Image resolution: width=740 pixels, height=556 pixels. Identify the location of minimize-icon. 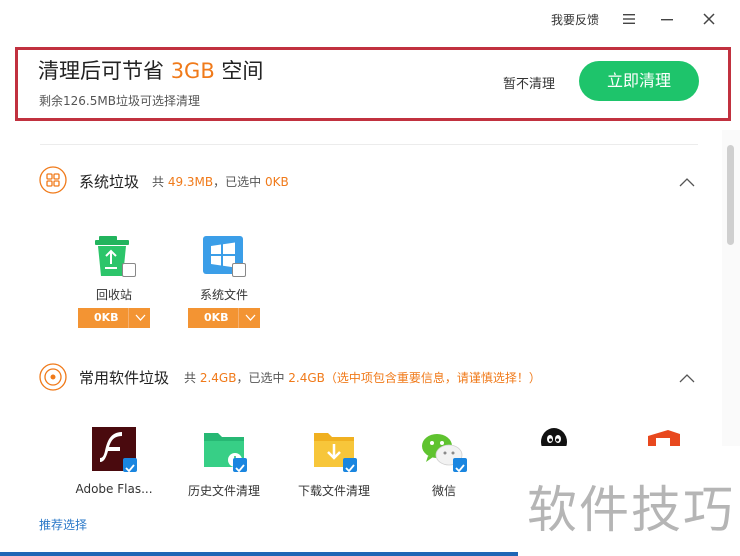
(667, 19).